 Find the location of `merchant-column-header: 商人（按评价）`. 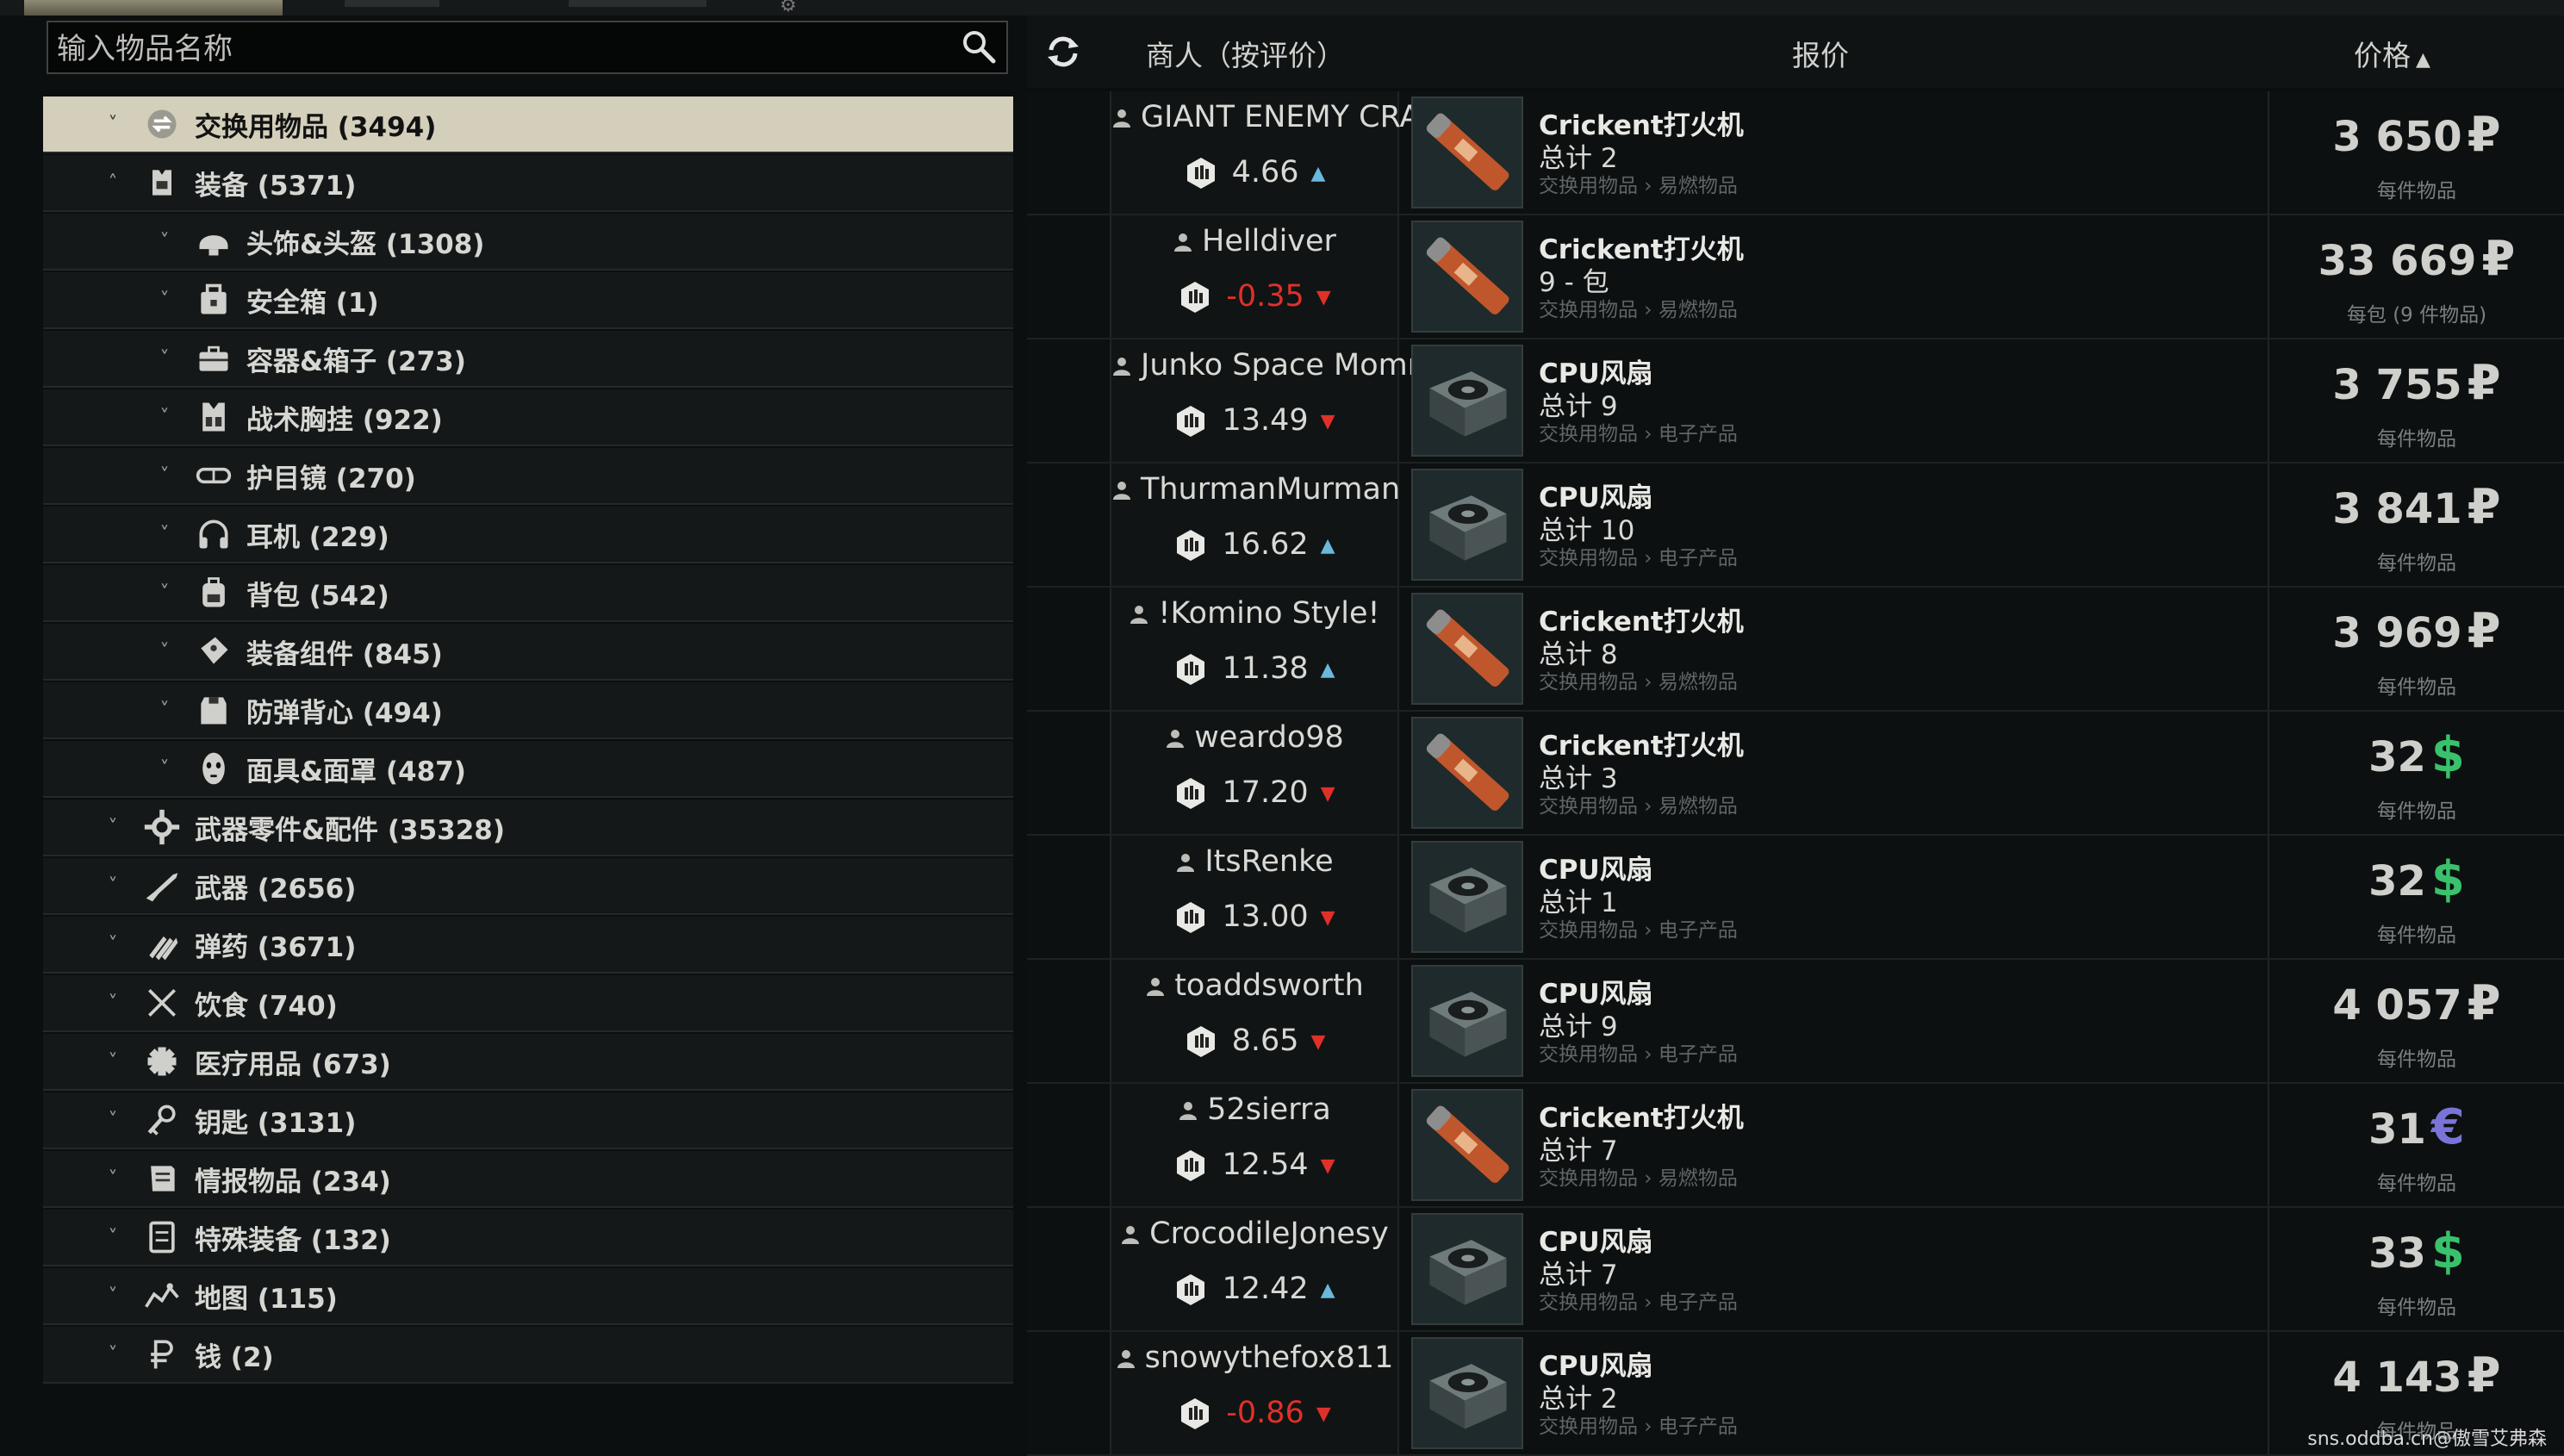

merchant-column-header: 商人（按评价） is located at coordinates (1245, 54).